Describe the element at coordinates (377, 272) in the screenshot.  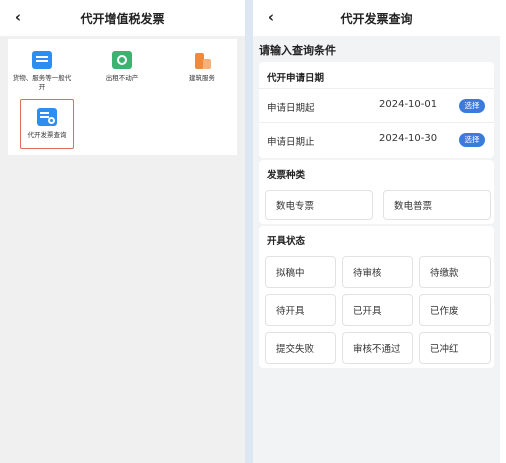
I see `status-option: 待审核` at that location.